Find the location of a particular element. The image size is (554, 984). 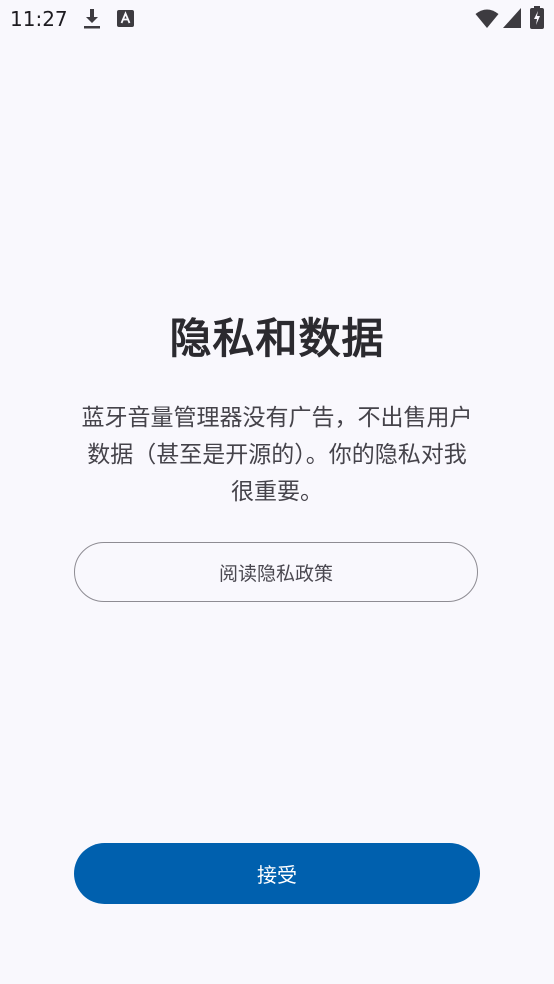

download-icon is located at coordinates (92, 19).